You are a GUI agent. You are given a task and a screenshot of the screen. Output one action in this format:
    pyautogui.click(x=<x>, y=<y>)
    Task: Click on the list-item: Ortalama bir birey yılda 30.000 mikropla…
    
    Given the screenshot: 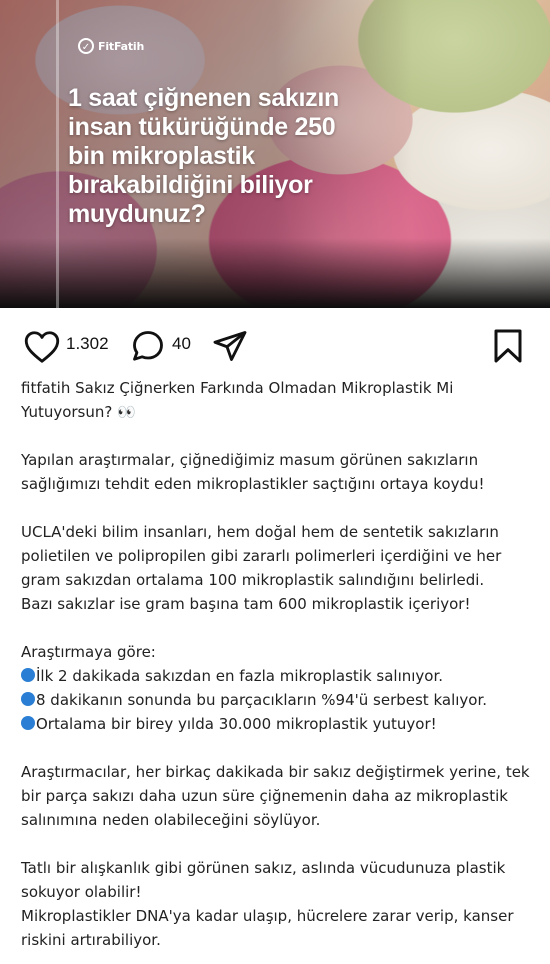 What is the action you would take?
    pyautogui.click(x=276, y=724)
    